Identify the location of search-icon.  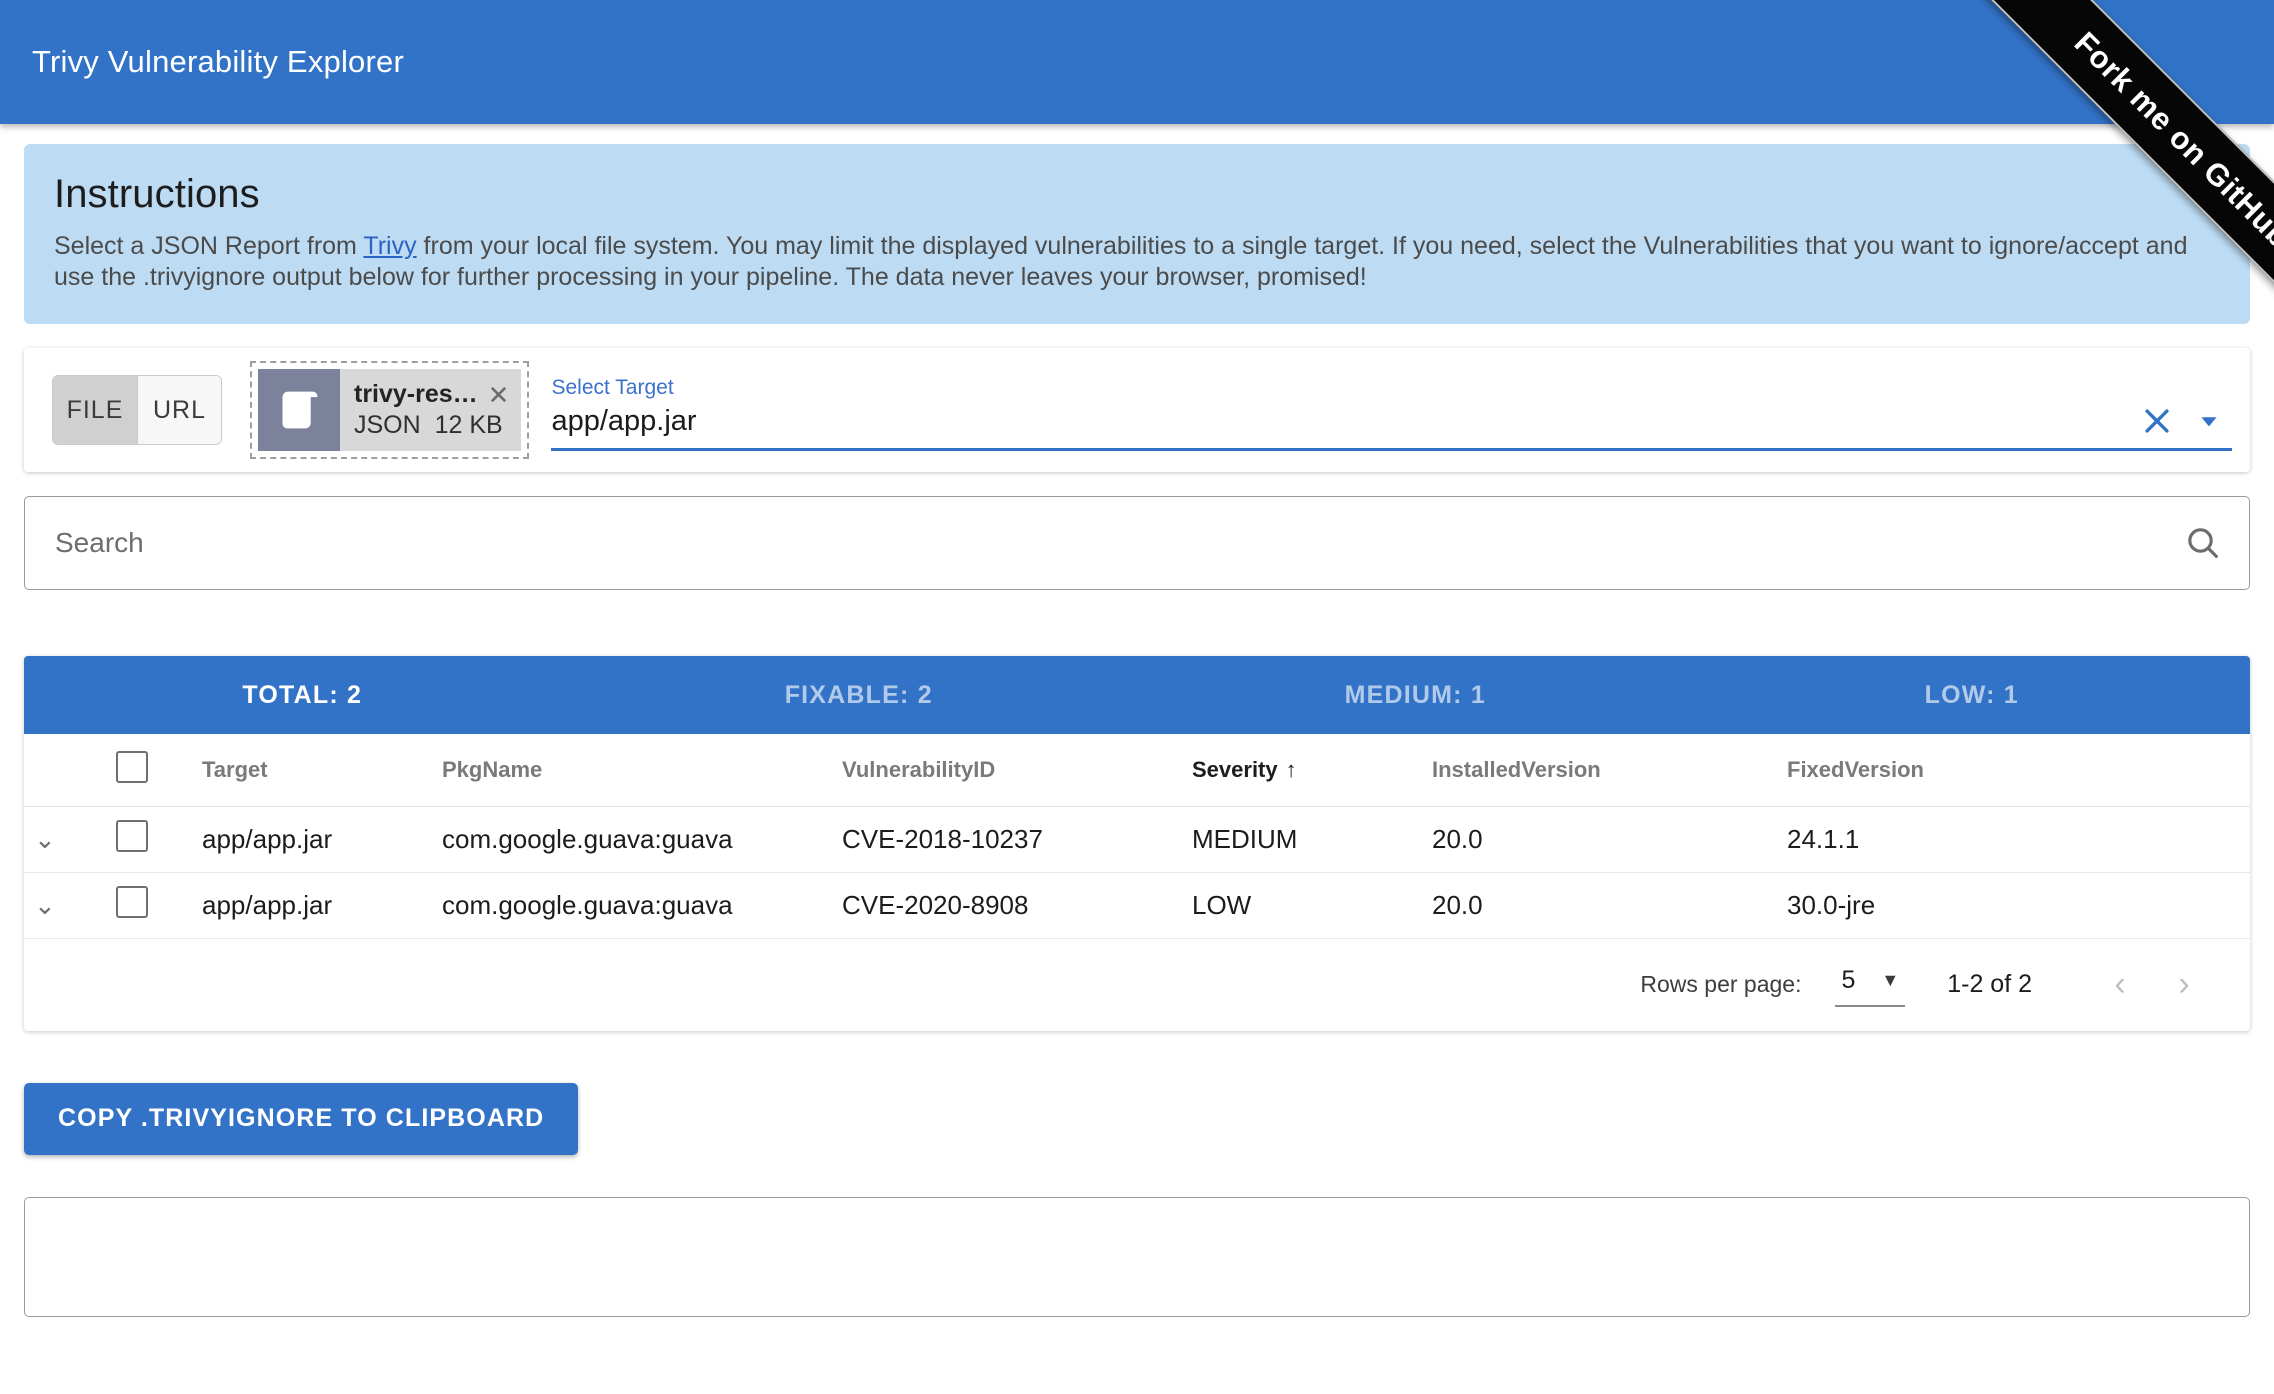
(2203, 543).